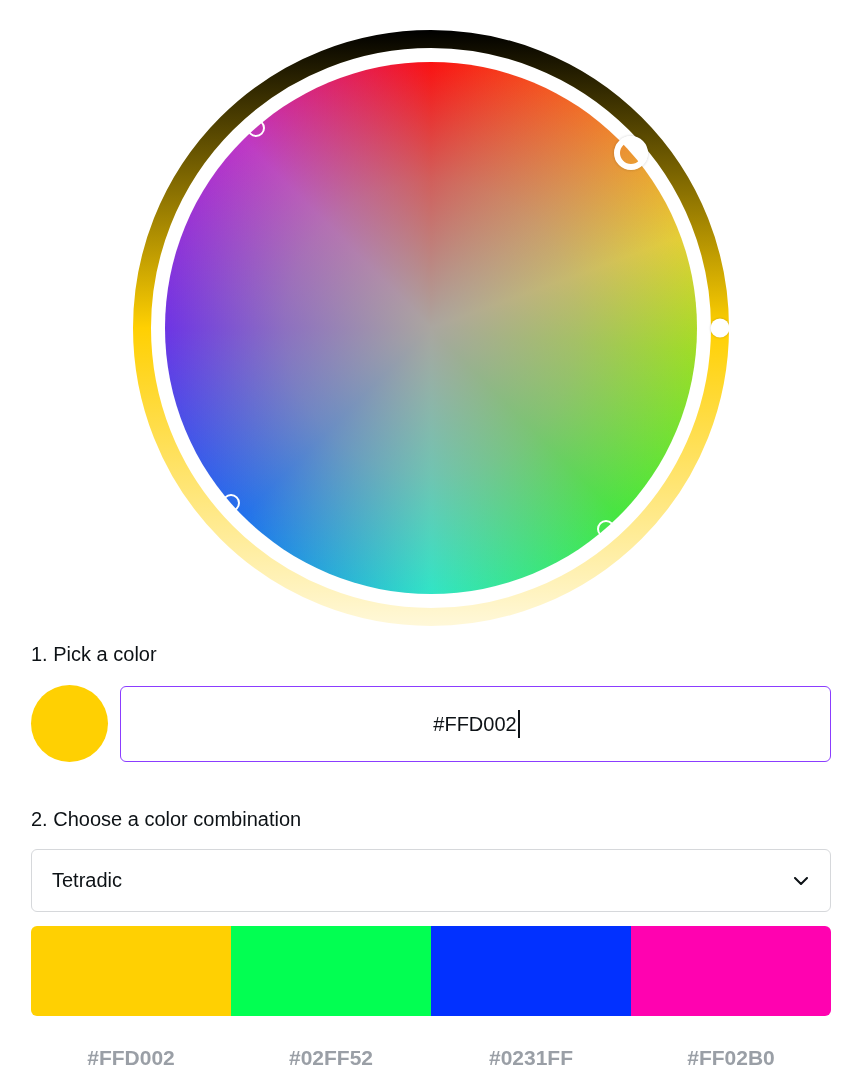 Image resolution: width=860 pixels, height=1086 pixels. What do you see at coordinates (731, 1058) in the screenshot?
I see `hex-code-label: #FF02B0` at bounding box center [731, 1058].